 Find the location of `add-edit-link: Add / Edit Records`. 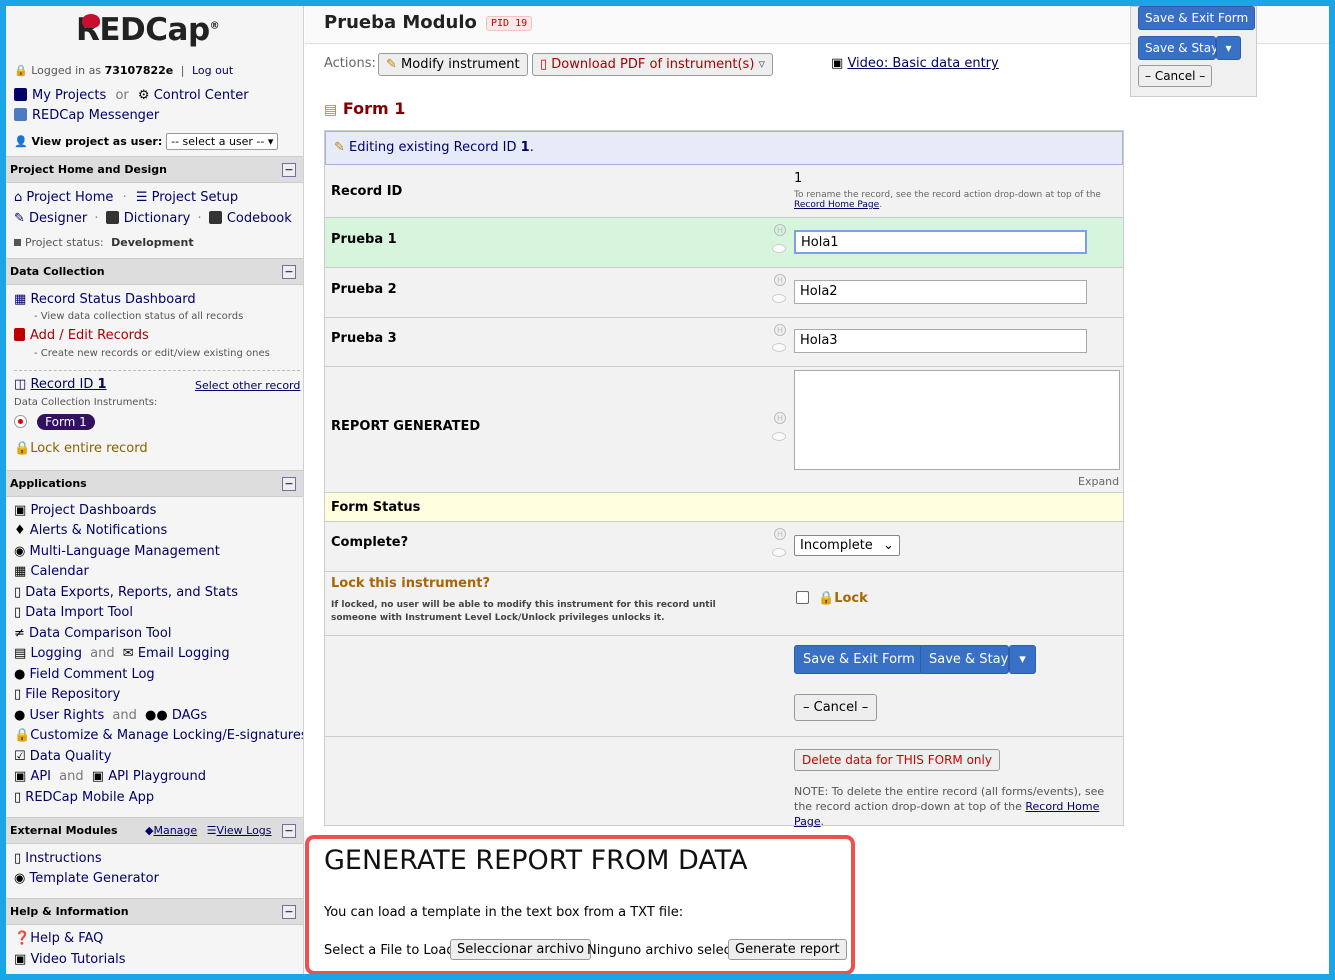

add-edit-link: Add / Edit Records is located at coordinates (89, 335).